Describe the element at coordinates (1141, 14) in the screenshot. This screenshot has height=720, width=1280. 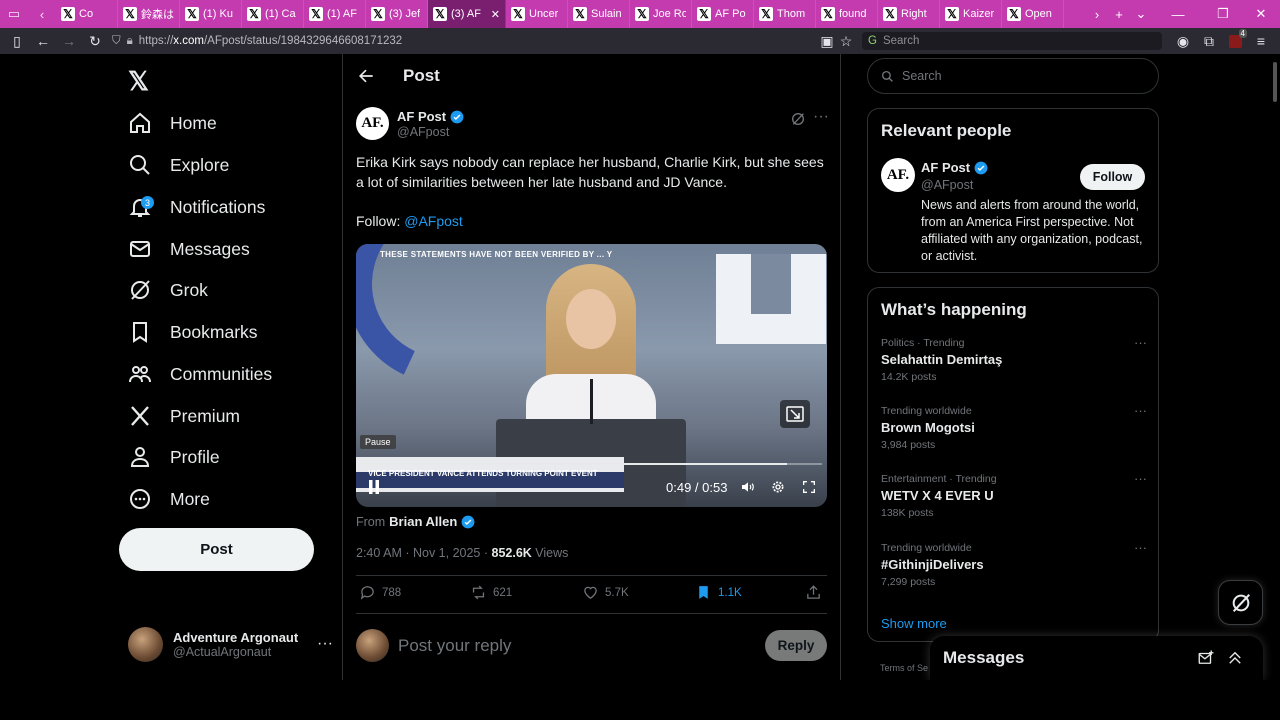
I see `tab-list-chevron-icon: ⌄` at that location.